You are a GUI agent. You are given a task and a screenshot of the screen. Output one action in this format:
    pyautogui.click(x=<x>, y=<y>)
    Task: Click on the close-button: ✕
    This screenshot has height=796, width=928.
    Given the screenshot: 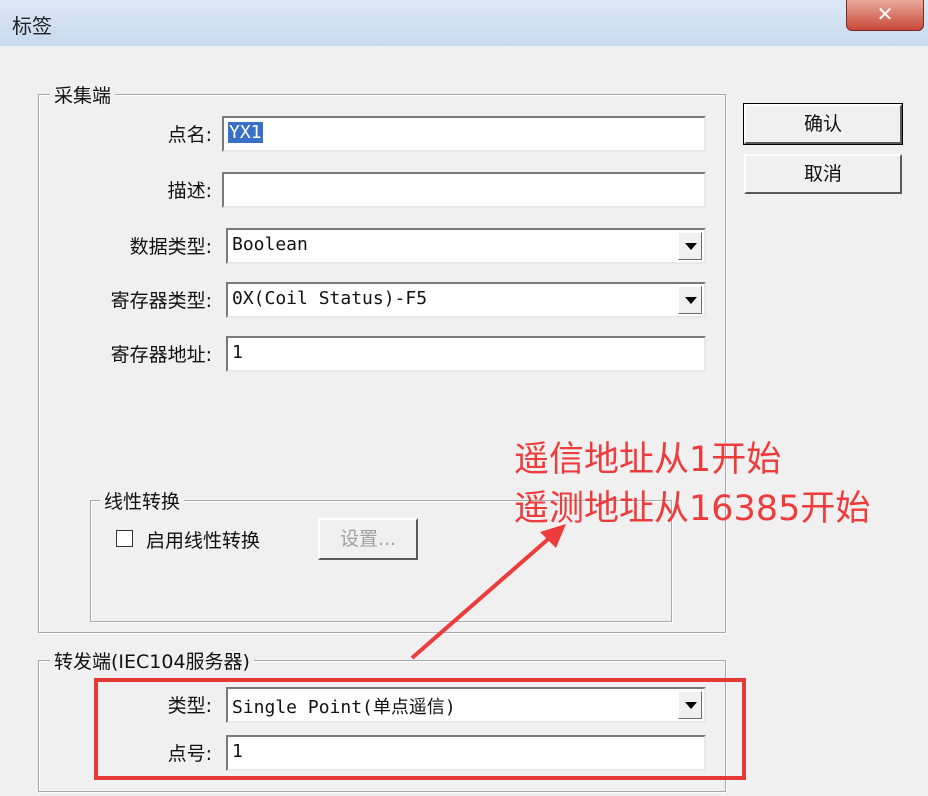 What is the action you would take?
    pyautogui.click(x=885, y=15)
    